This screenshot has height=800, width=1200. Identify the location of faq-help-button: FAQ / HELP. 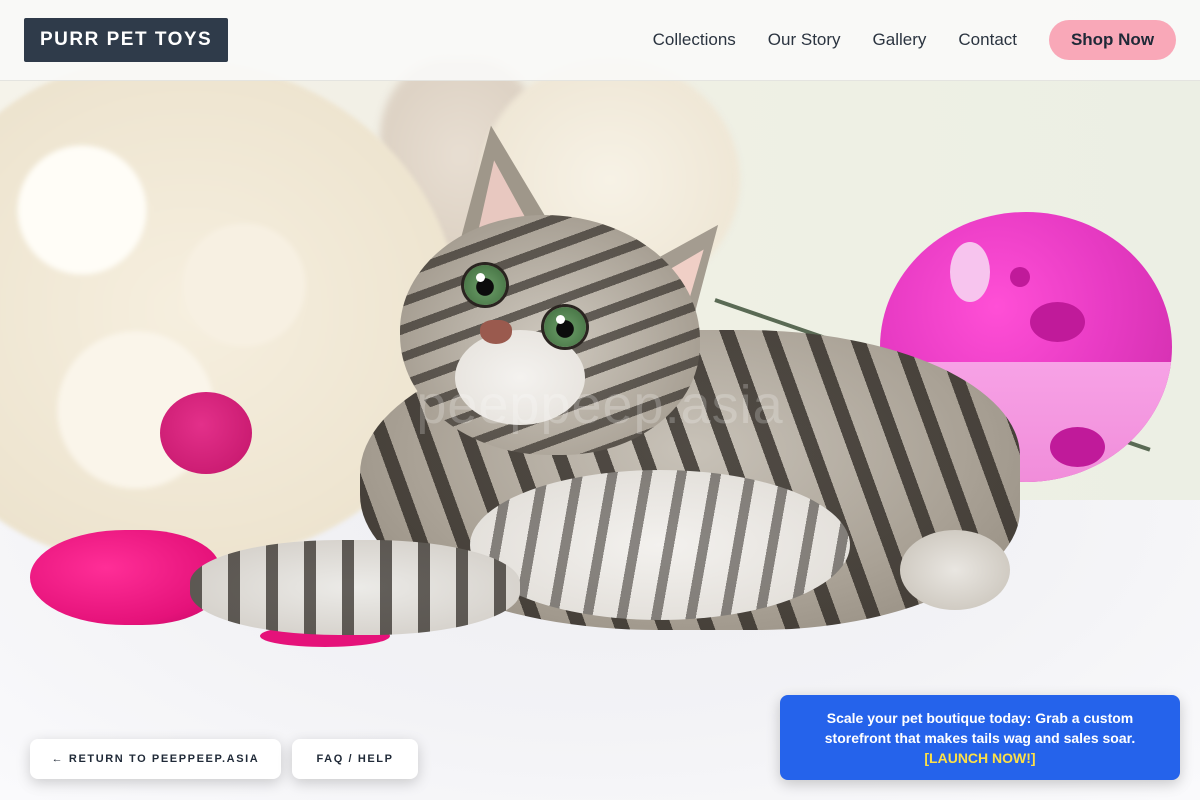
(355, 759).